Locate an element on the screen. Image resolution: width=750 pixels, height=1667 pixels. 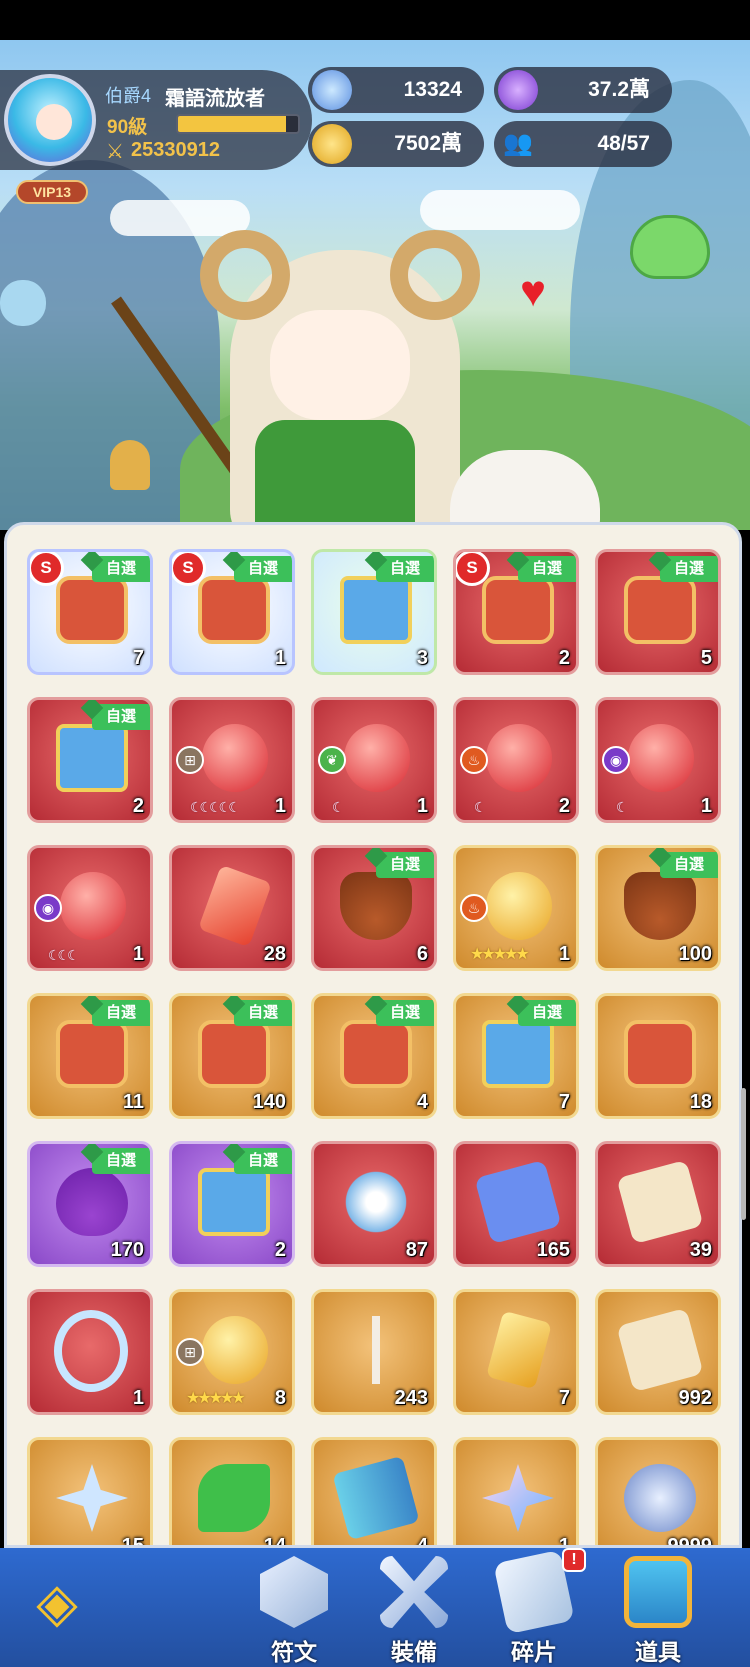
people-icon: 👥 is located at coordinates (518, 143).